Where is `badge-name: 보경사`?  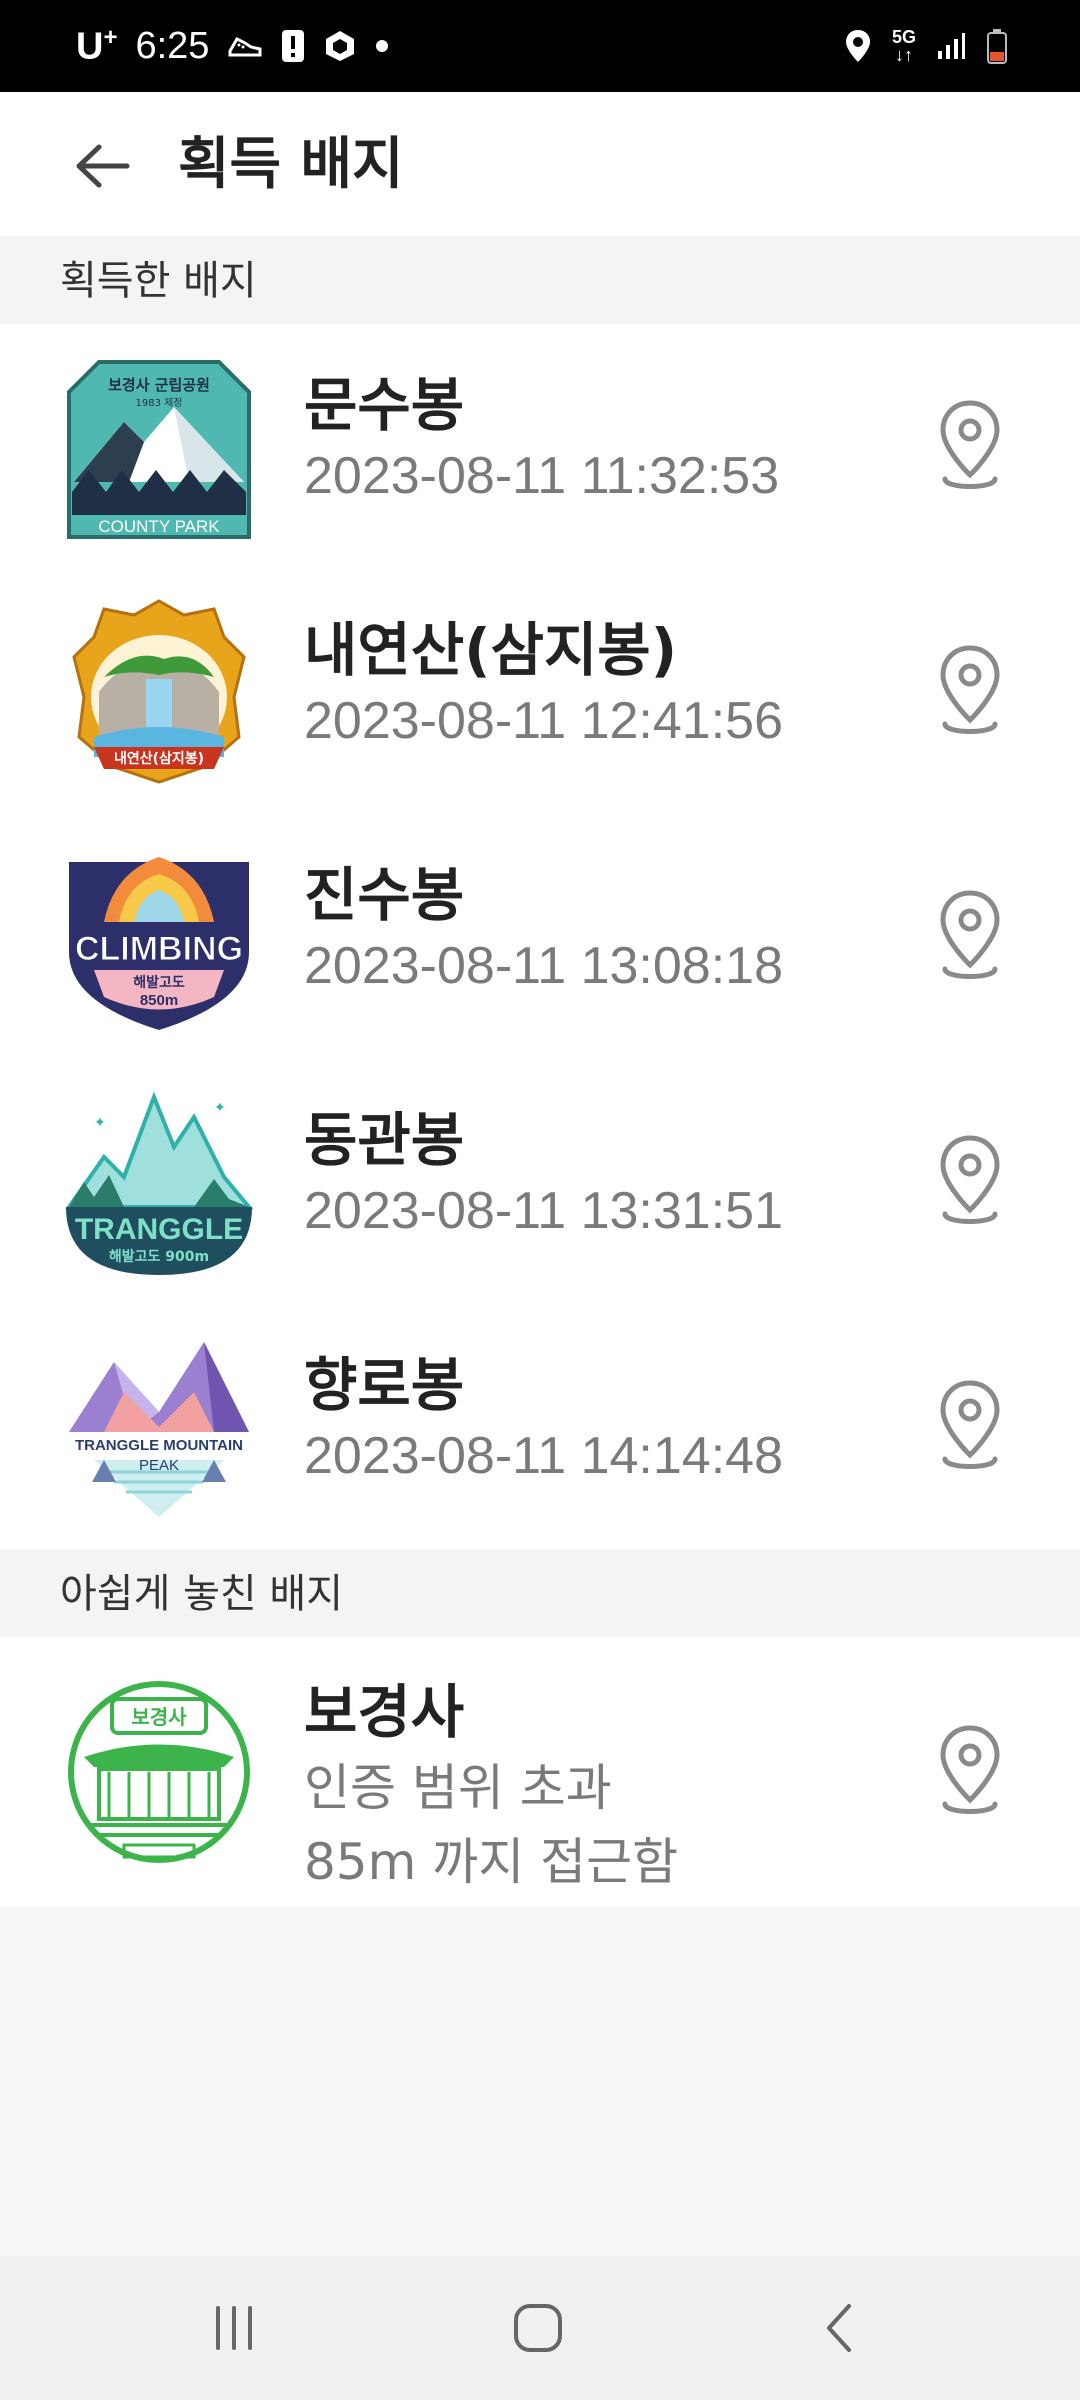
badge-name: 보경사 is located at coordinates (384, 1712).